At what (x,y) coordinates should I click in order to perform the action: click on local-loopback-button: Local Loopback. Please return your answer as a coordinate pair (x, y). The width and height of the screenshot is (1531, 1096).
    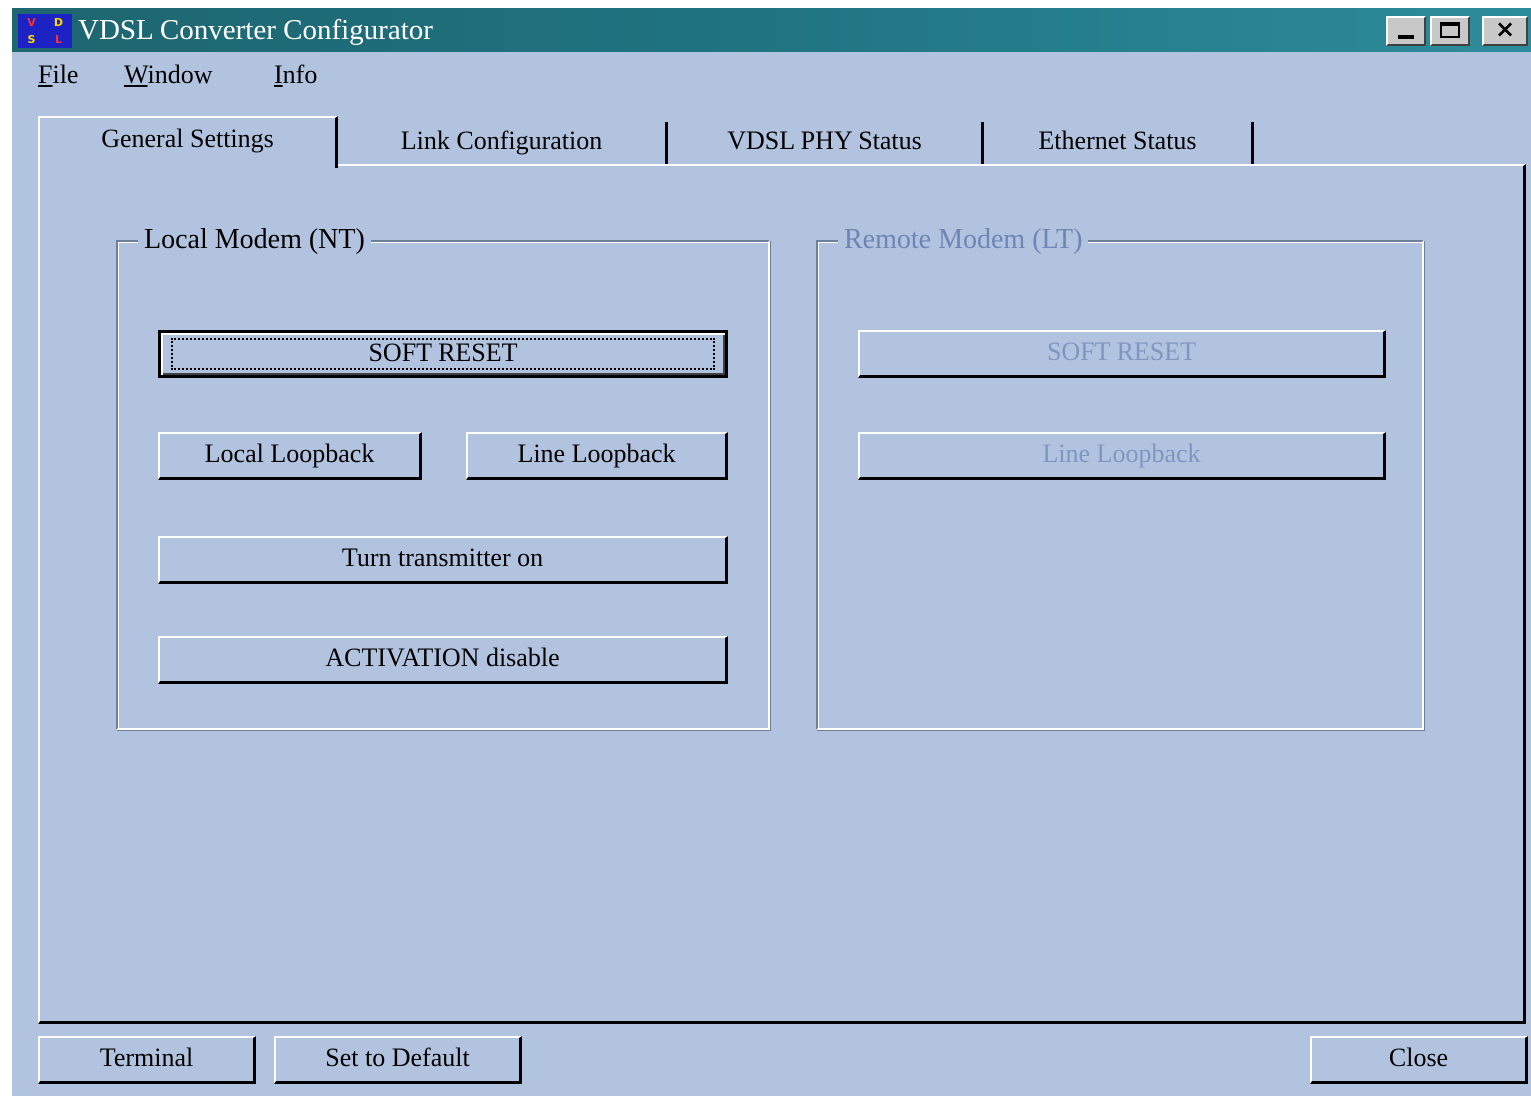
    Looking at the image, I should click on (290, 456).